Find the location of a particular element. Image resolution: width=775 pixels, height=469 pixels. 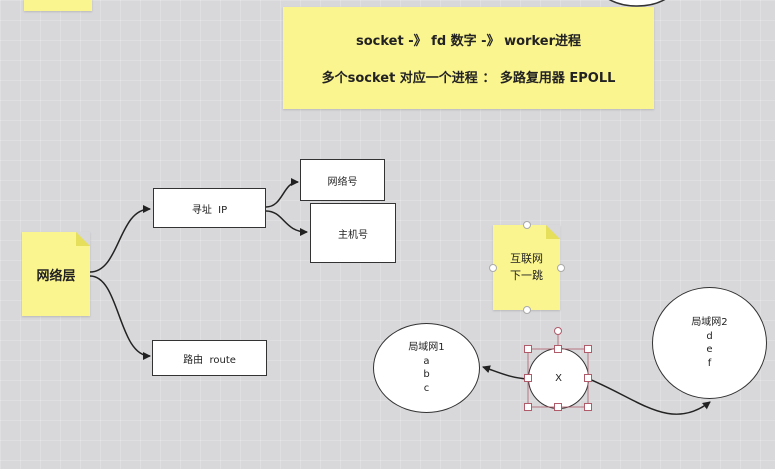

network-number-label: 网络号 is located at coordinates (342, 182).